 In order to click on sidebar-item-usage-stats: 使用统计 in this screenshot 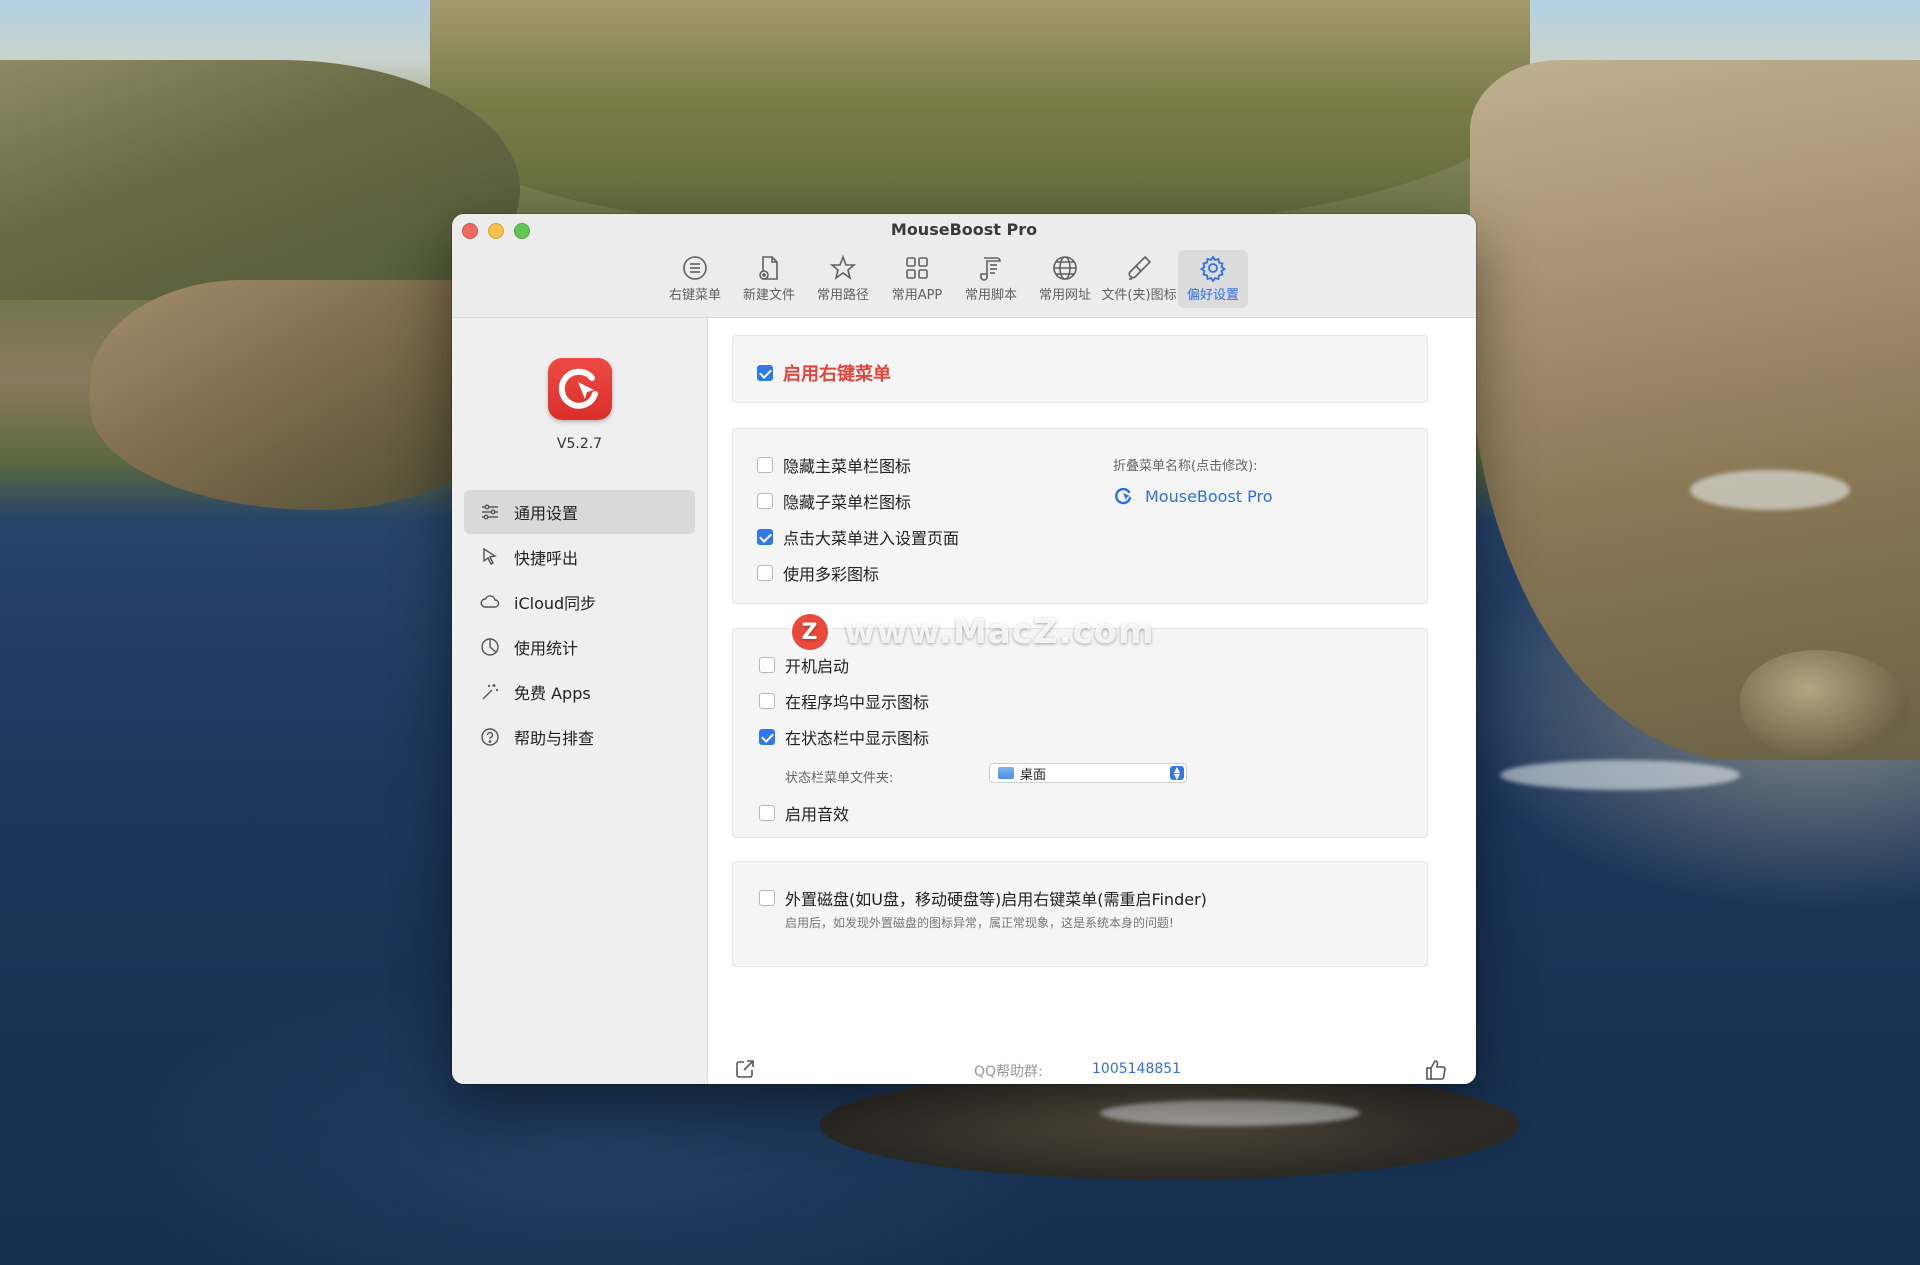, I will do `click(579, 647)`.